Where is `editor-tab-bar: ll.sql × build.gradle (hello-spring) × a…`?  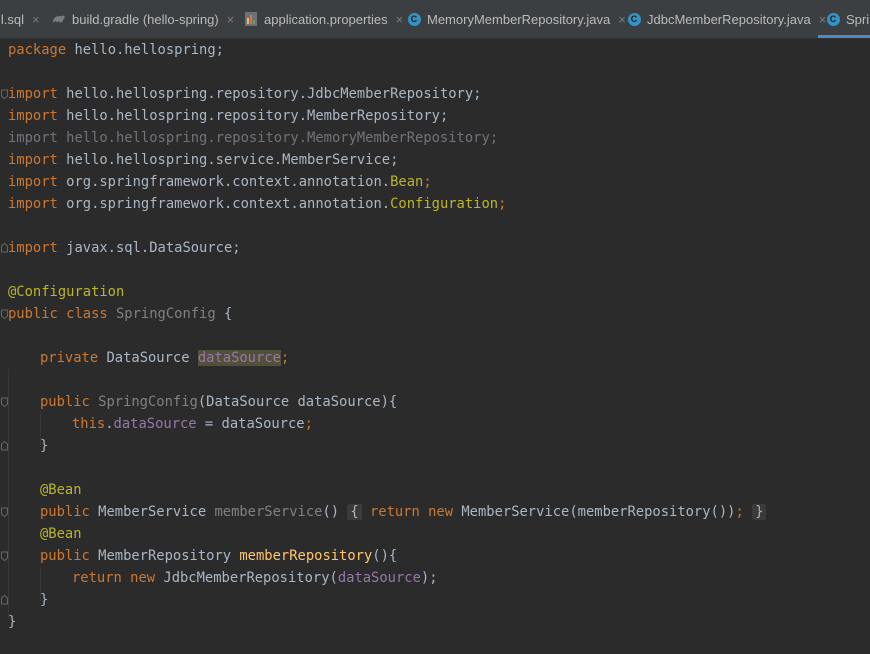
editor-tab-bar: ll.sql × build.gradle (hello-spring) × a… is located at coordinates (435, 19).